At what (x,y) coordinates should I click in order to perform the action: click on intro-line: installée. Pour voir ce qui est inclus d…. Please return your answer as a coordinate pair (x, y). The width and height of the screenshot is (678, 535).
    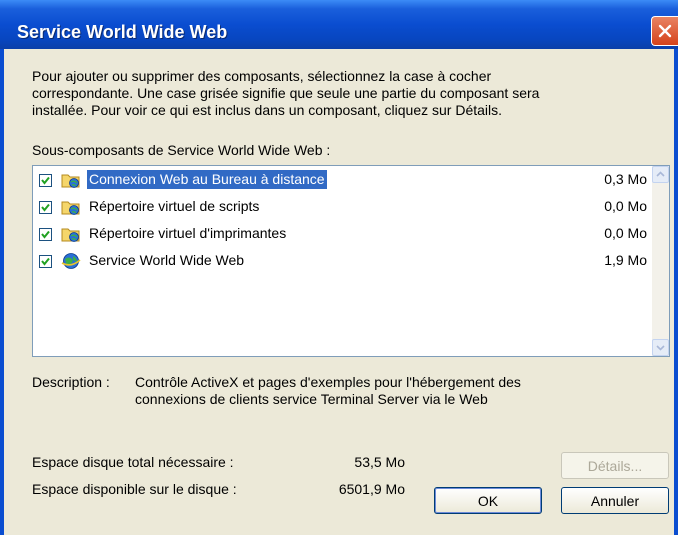
    Looking at the image, I should click on (267, 110).